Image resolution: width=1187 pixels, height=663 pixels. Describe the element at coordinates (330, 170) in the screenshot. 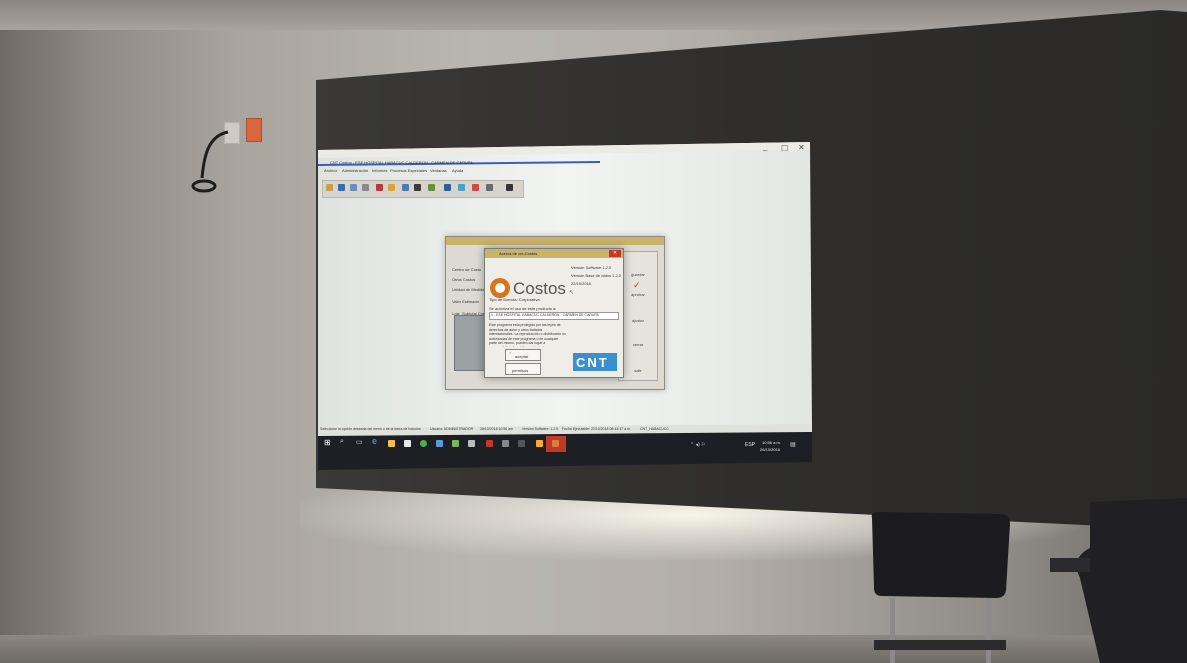

I see `menu-archivo: Archivo` at that location.